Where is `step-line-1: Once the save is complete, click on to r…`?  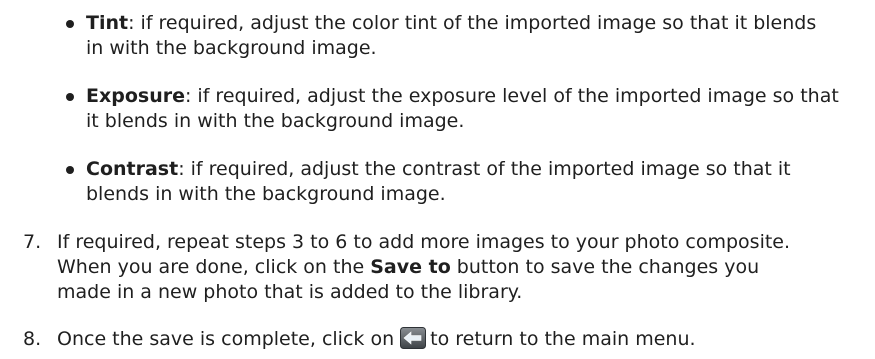
step-line-1: Once the save is complete, click on to r… is located at coordinates (462, 339).